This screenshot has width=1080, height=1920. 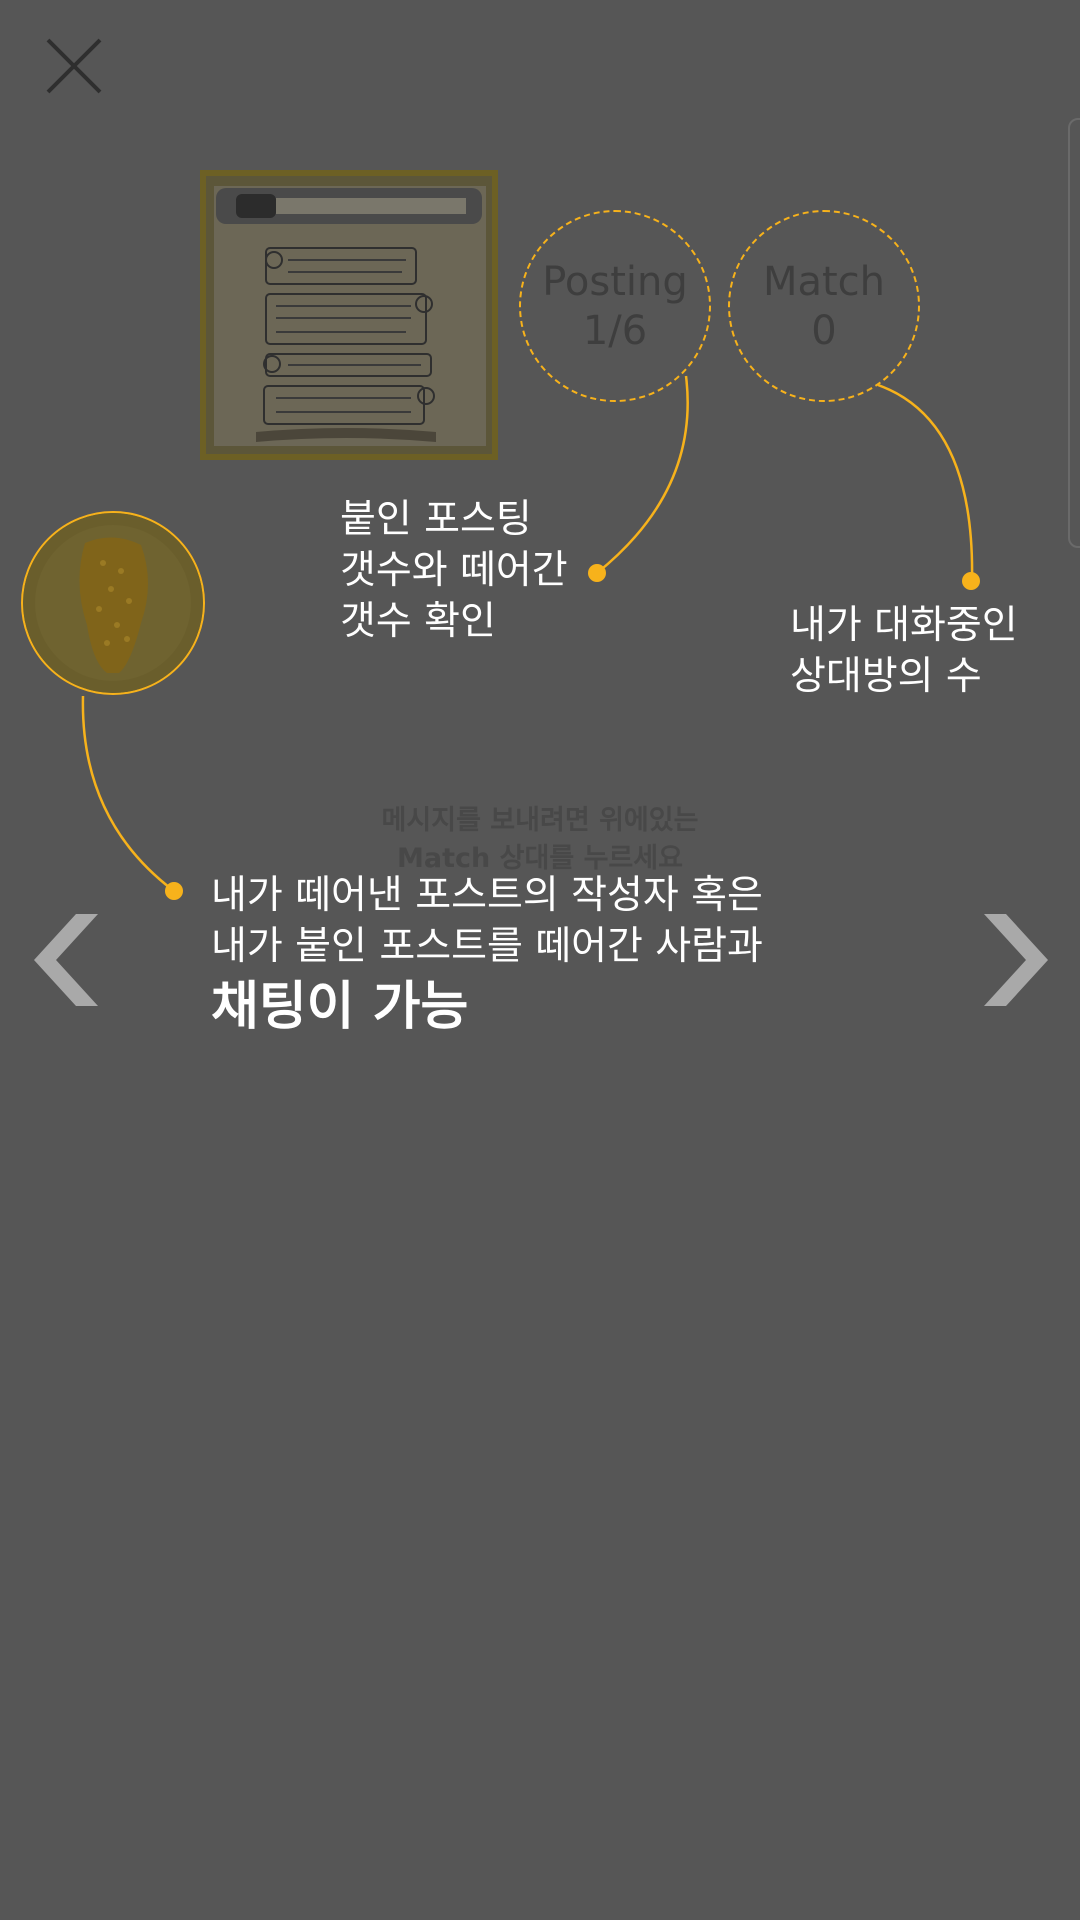 I want to click on posting-count-circle: Posting 1/6, so click(x=615, y=306).